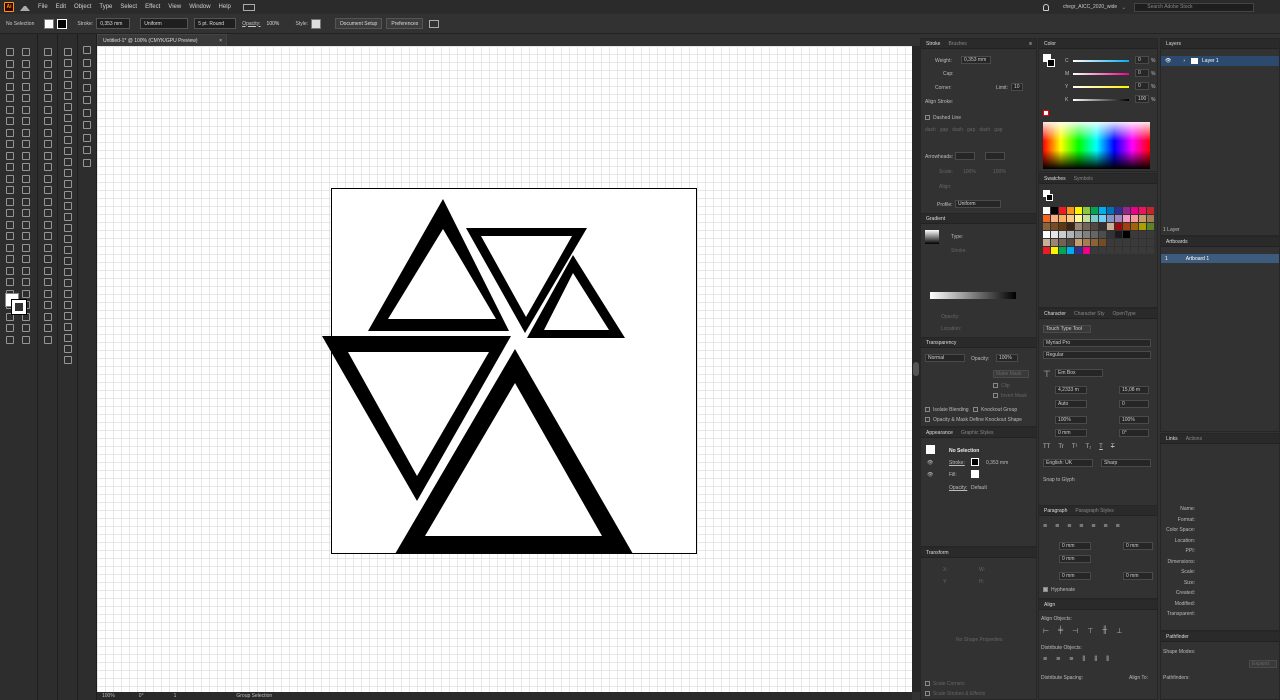 The width and height of the screenshot is (1280, 700). I want to click on touch-type-tool-button: Touch Type Tool, so click(1067, 329).